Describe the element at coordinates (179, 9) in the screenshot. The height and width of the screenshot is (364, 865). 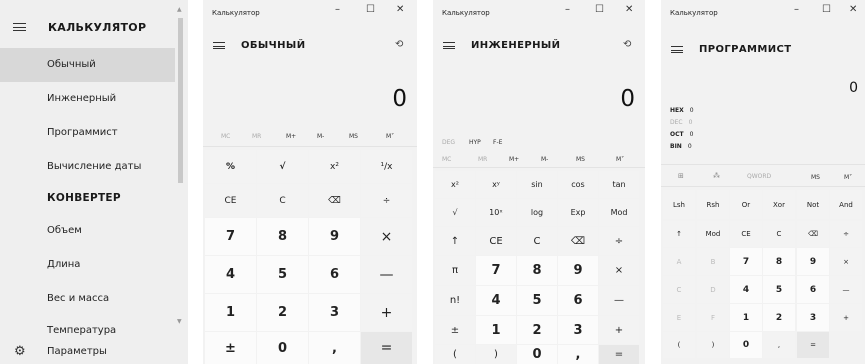
I see `scroll-up-arrow-icon: ▲` at that location.